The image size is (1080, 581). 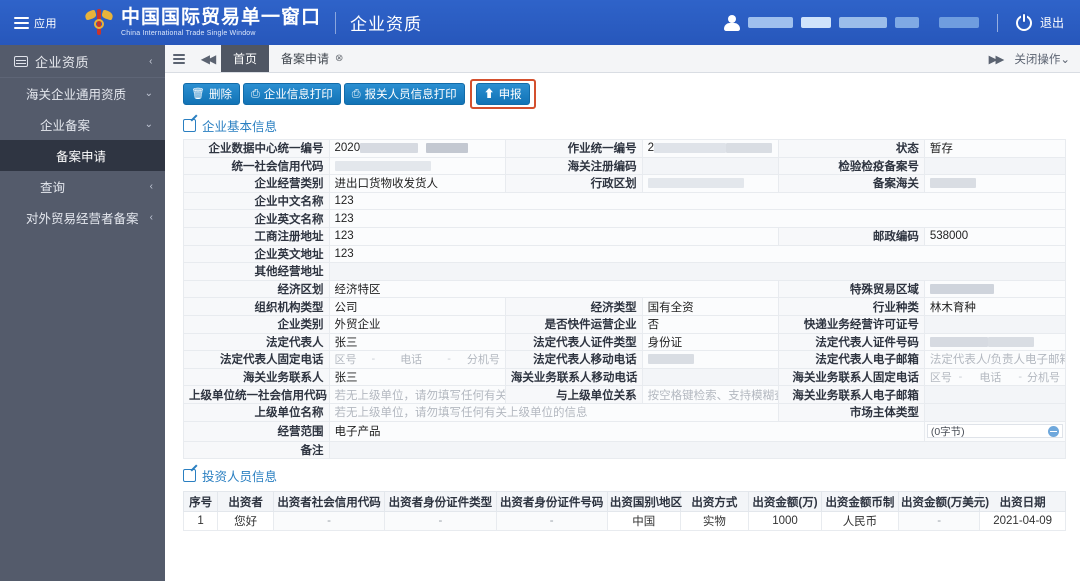 I want to click on field-value: 进出口货物收发货人, so click(x=417, y=183).